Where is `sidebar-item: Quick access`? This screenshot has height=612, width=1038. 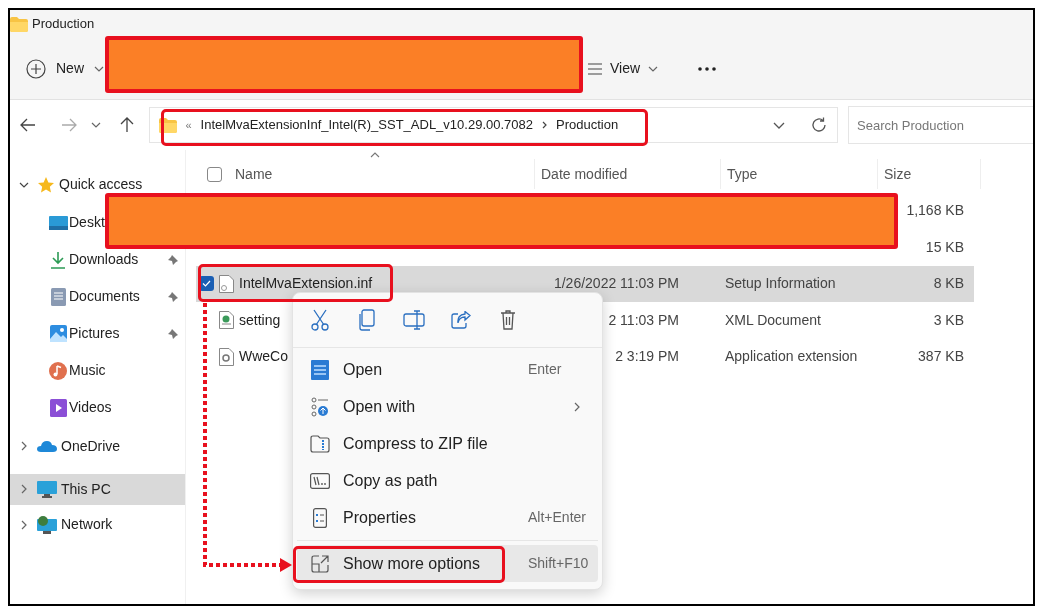 sidebar-item: Quick access is located at coordinates (97, 184).